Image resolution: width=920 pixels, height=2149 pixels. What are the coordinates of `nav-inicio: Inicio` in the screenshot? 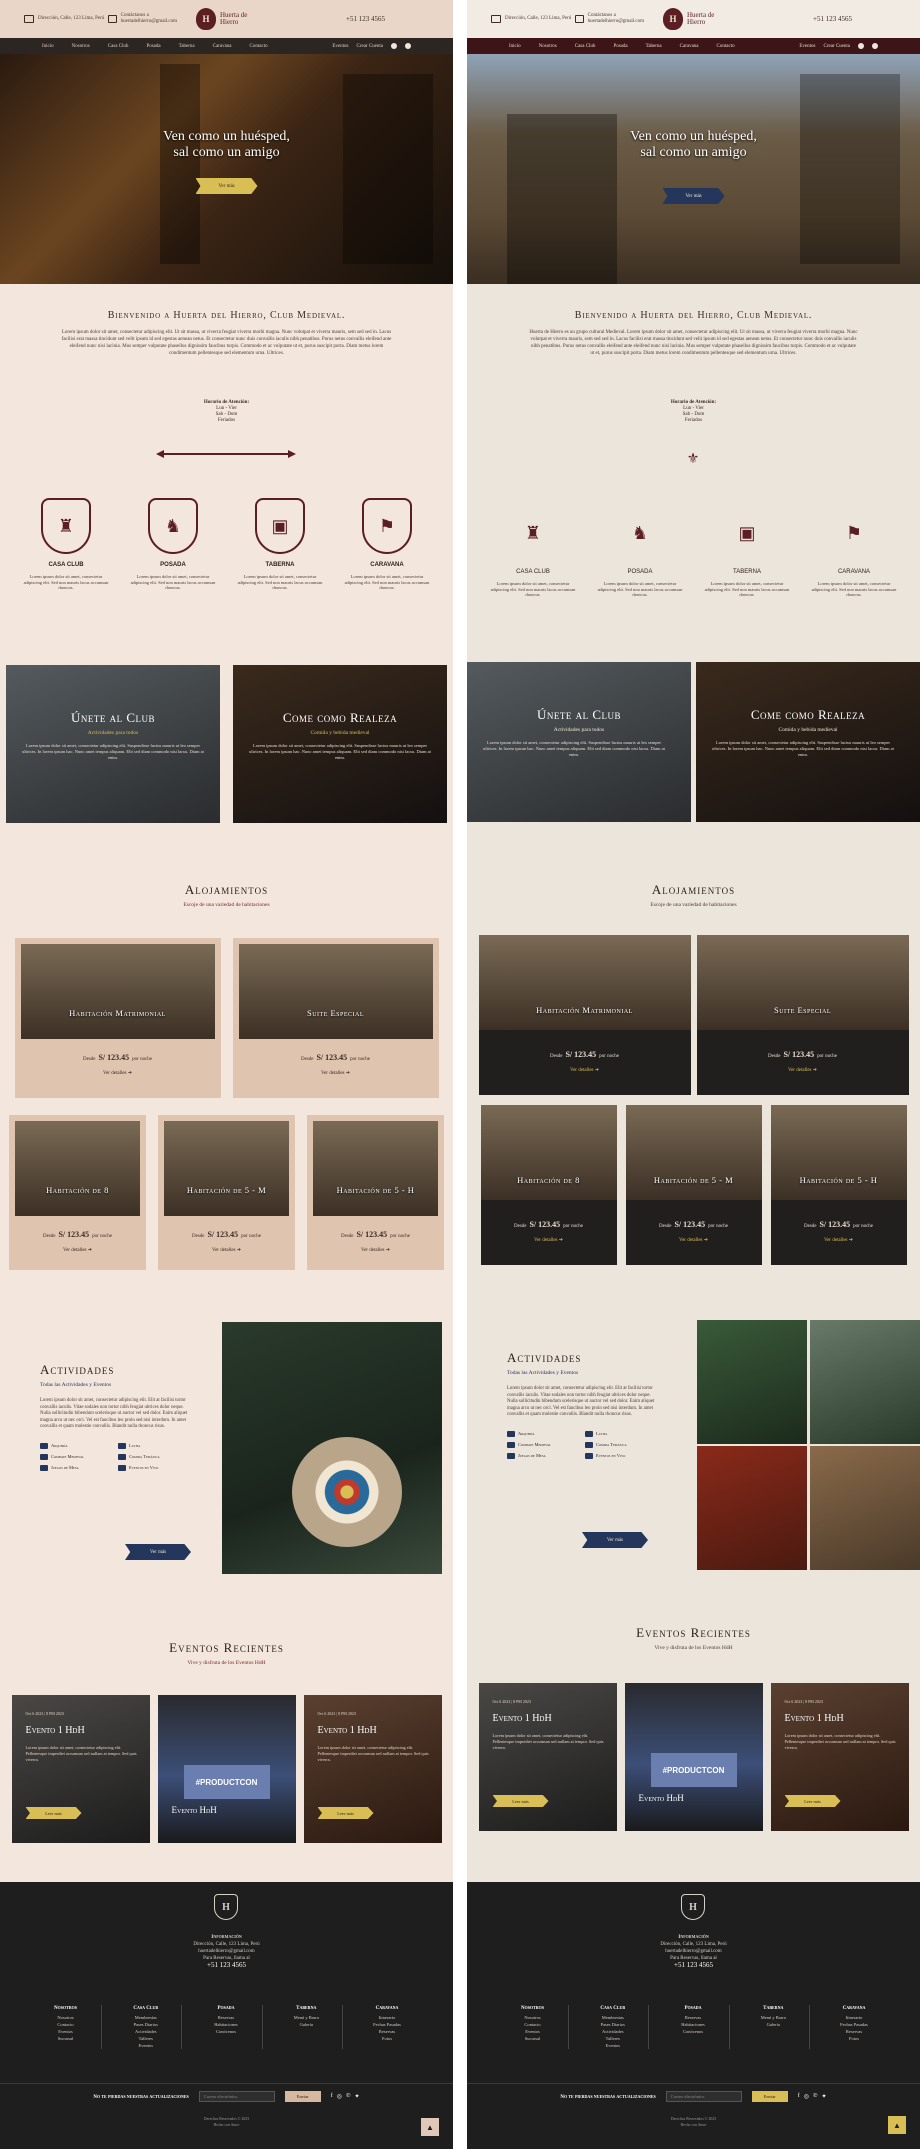 It's located at (515, 46).